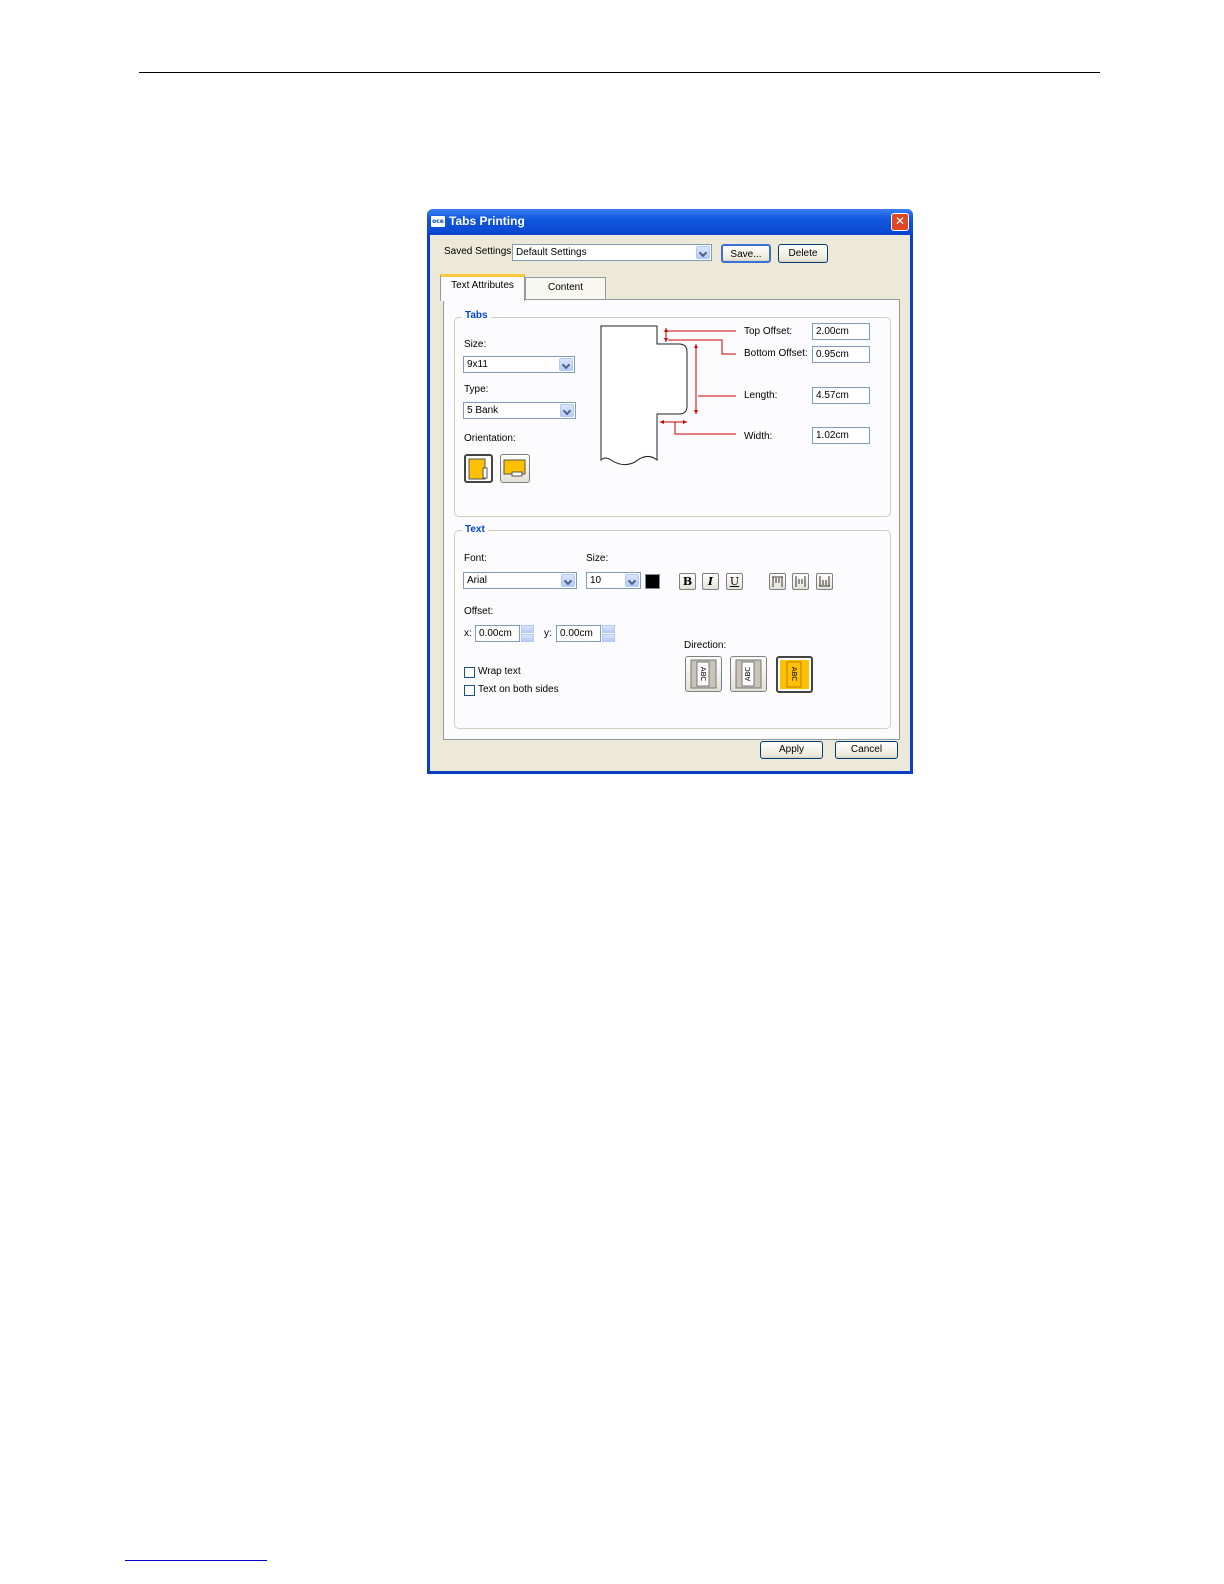 The image size is (1224, 1584). I want to click on tab-size-select: 9x11, so click(519, 364).